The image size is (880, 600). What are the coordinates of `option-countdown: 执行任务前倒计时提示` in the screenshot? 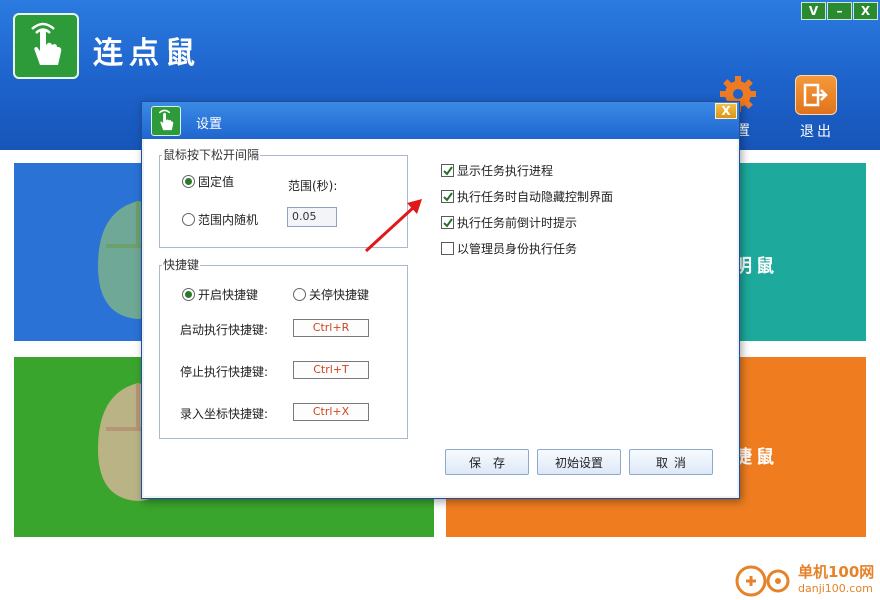 It's located at (509, 222).